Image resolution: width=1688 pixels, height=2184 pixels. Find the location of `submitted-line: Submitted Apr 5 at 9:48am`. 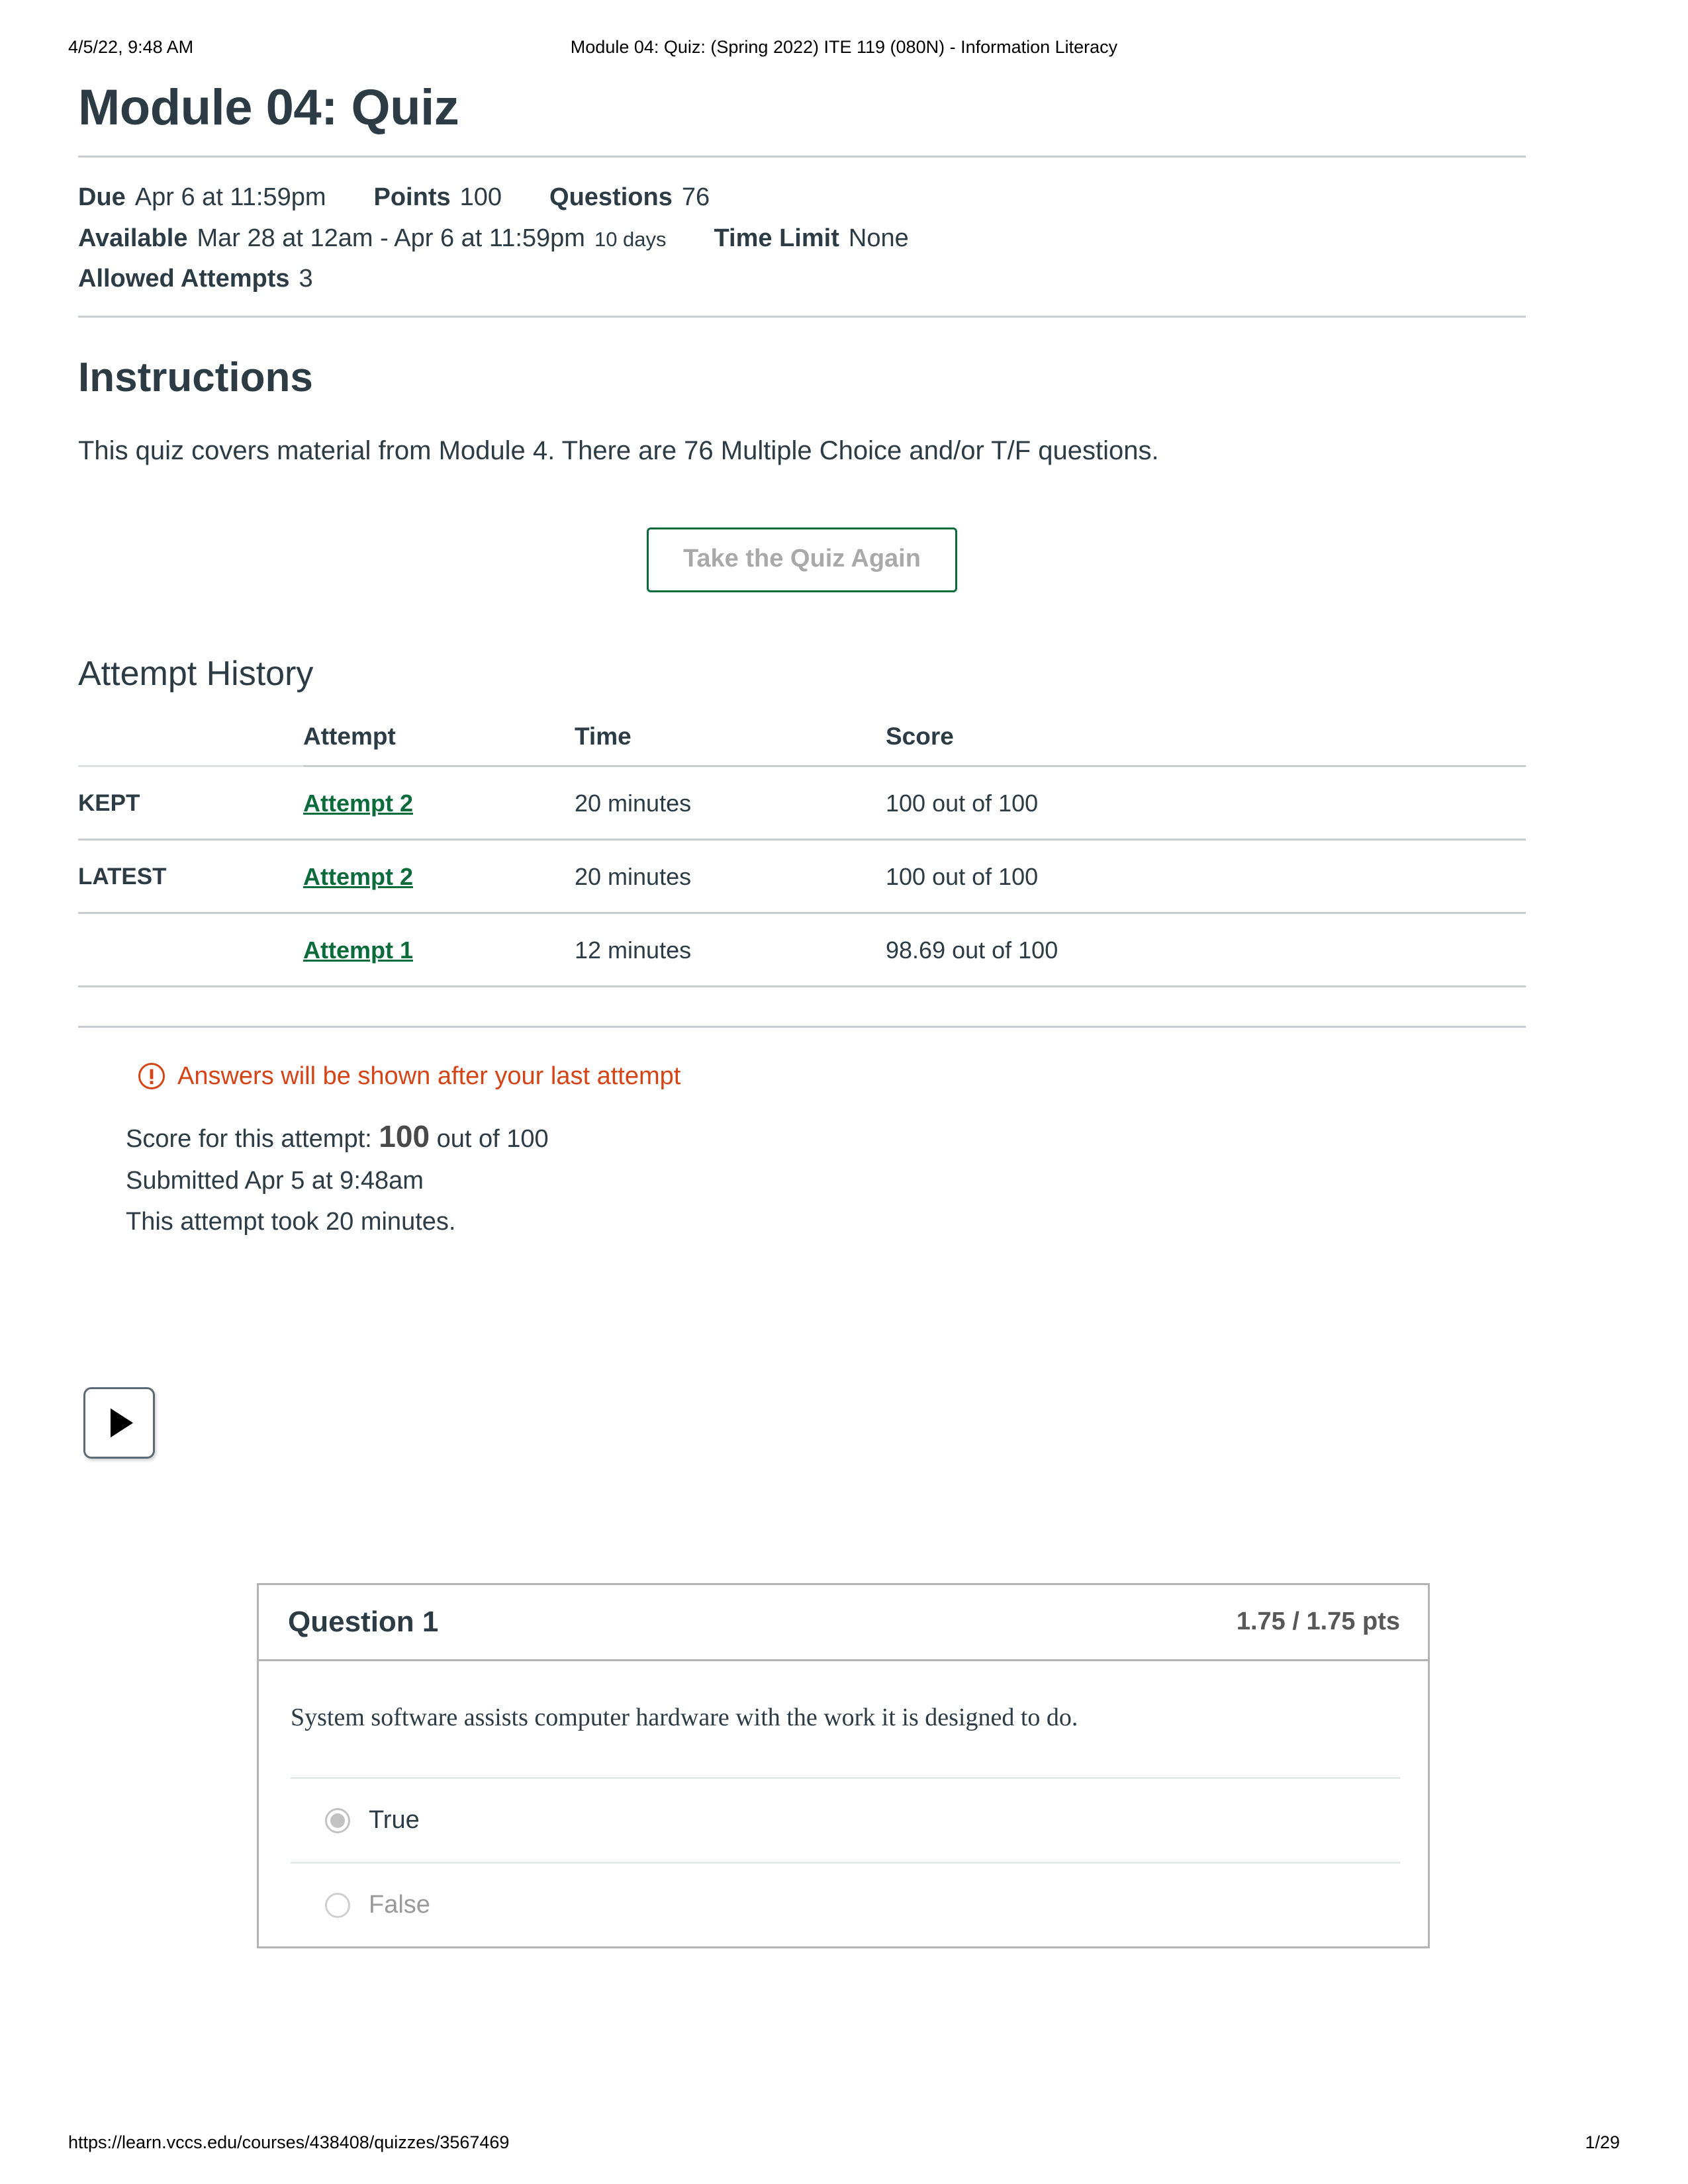

submitted-line: Submitted Apr 5 at 9:48am is located at coordinates (275, 1181).